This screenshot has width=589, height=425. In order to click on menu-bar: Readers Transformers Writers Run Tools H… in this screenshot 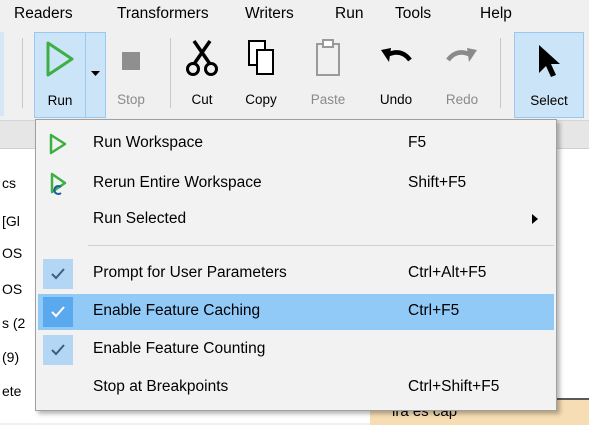, I will do `click(294, 15)`.